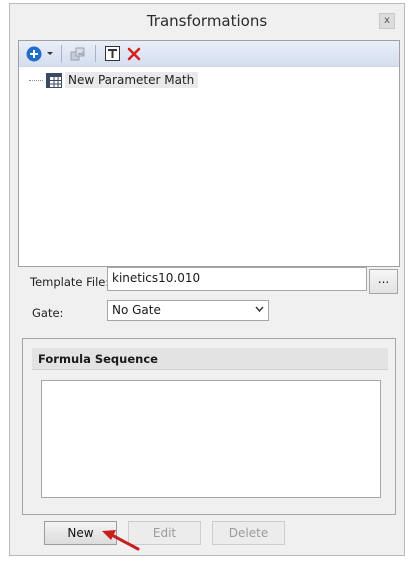 The image size is (414, 566). What do you see at coordinates (70, 282) in the screenshot?
I see `template-file-label: Template File:` at bounding box center [70, 282].